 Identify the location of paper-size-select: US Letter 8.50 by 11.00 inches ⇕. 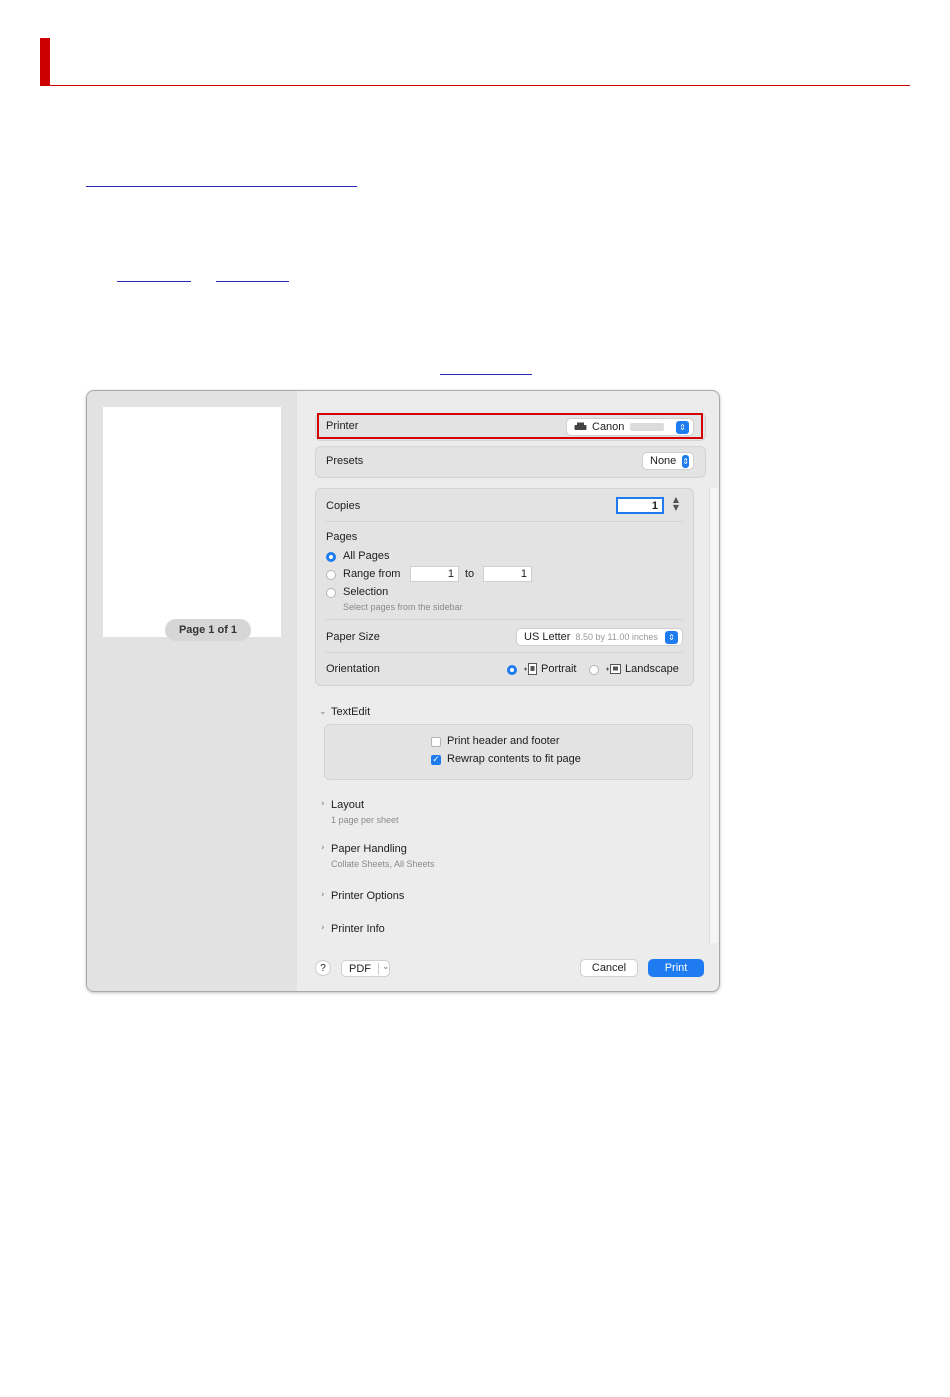
(599, 637).